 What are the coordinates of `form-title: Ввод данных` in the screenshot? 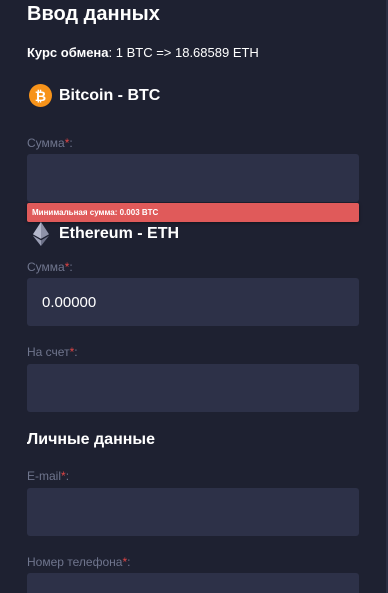 It's located at (93, 14).